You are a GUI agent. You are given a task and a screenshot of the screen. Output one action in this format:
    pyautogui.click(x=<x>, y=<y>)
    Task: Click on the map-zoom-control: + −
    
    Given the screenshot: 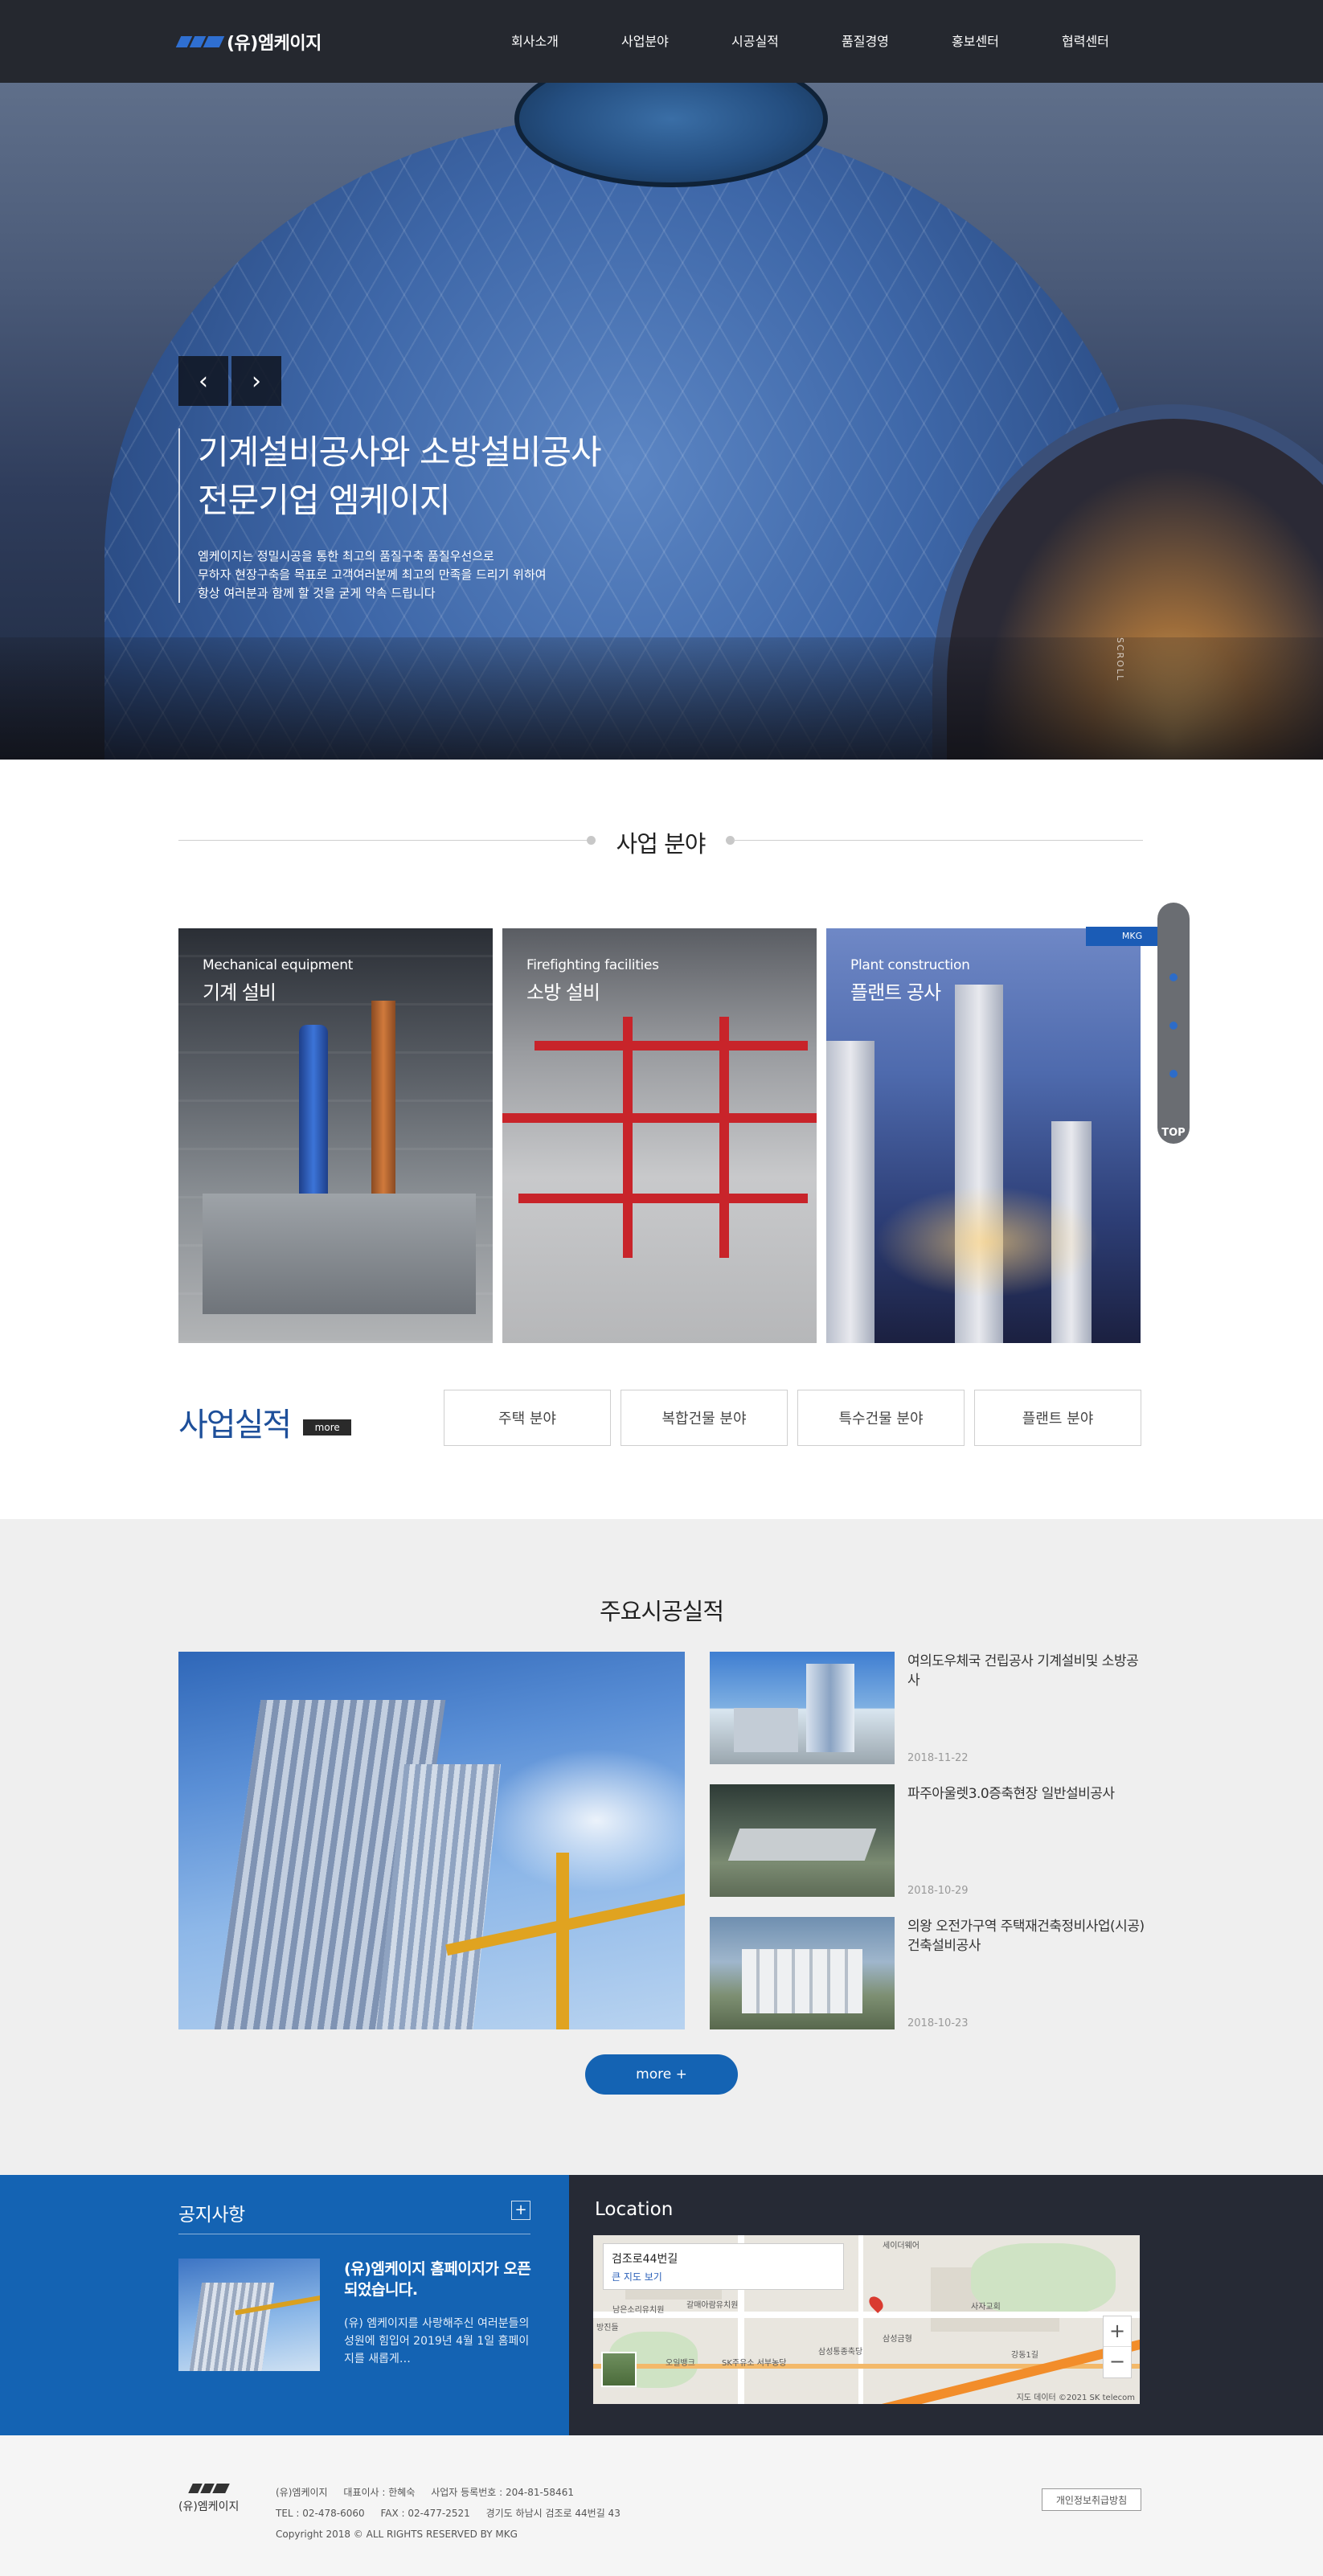 What is the action you would take?
    pyautogui.click(x=1118, y=2347)
    